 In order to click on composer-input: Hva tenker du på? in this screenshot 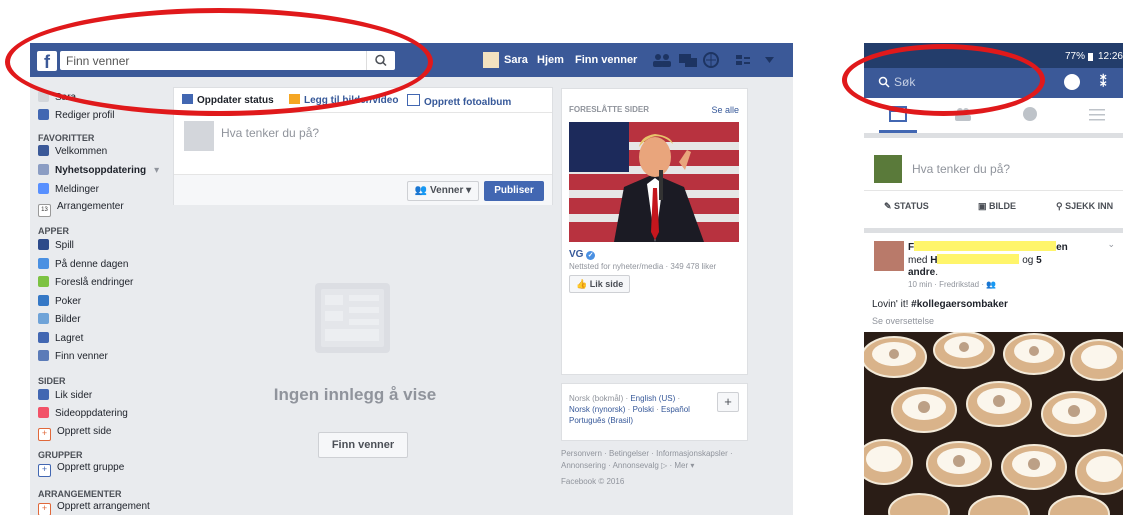, I will do `click(270, 133)`.